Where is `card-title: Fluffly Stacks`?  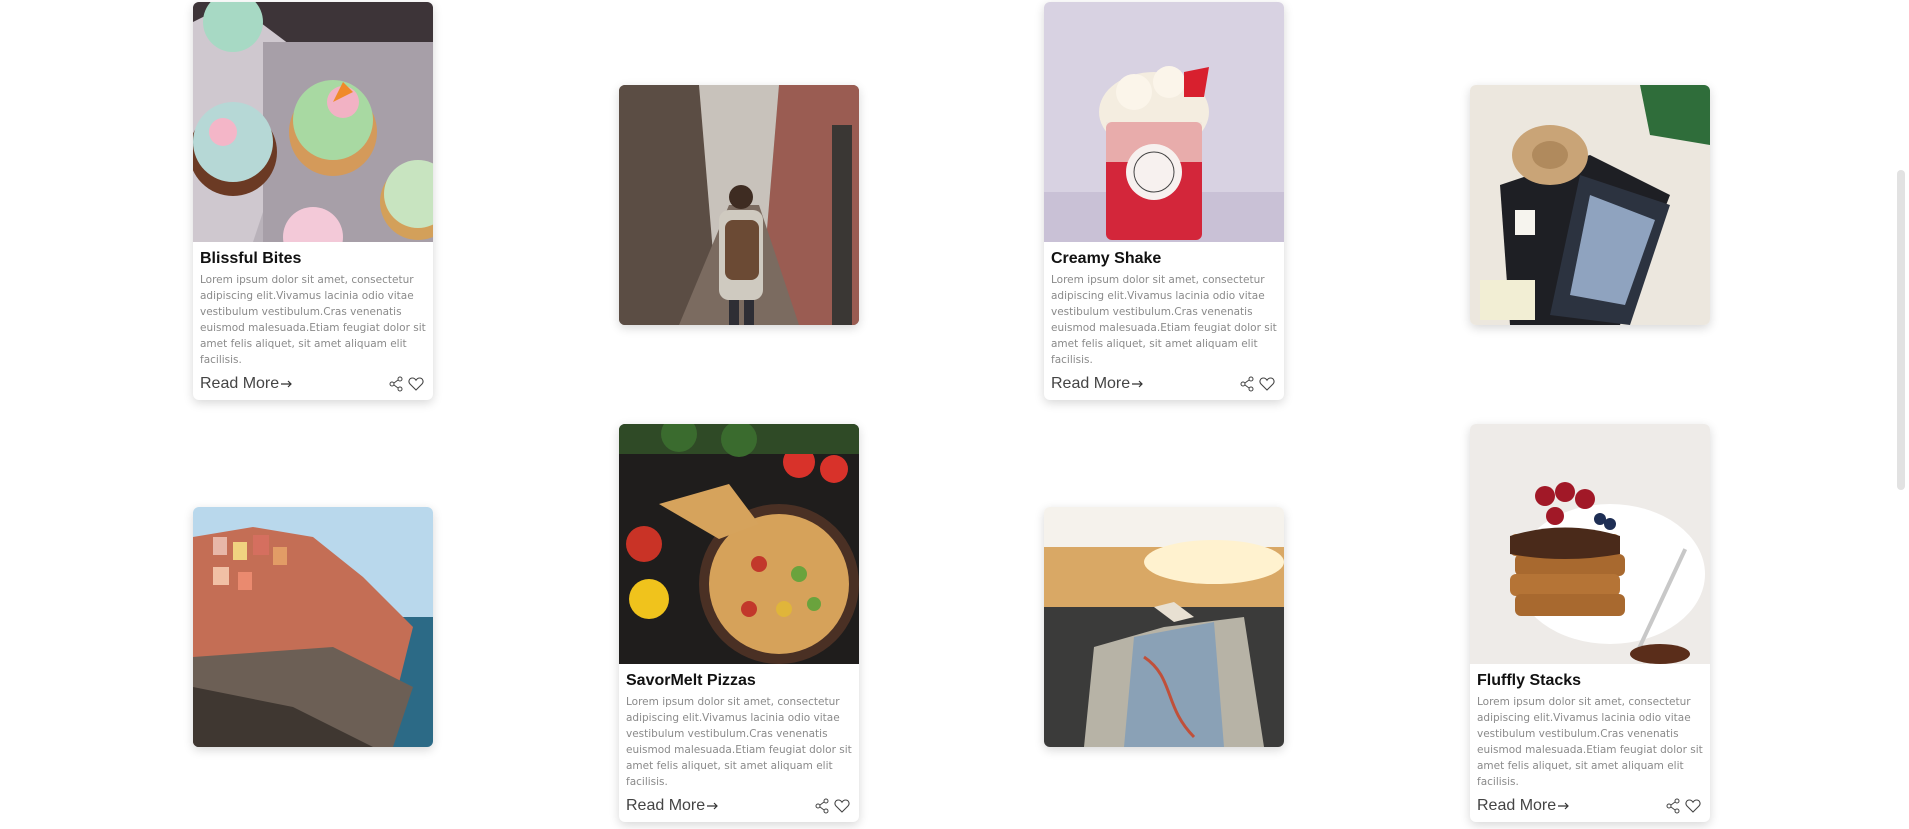 card-title: Fluffly Stacks is located at coordinates (1529, 680).